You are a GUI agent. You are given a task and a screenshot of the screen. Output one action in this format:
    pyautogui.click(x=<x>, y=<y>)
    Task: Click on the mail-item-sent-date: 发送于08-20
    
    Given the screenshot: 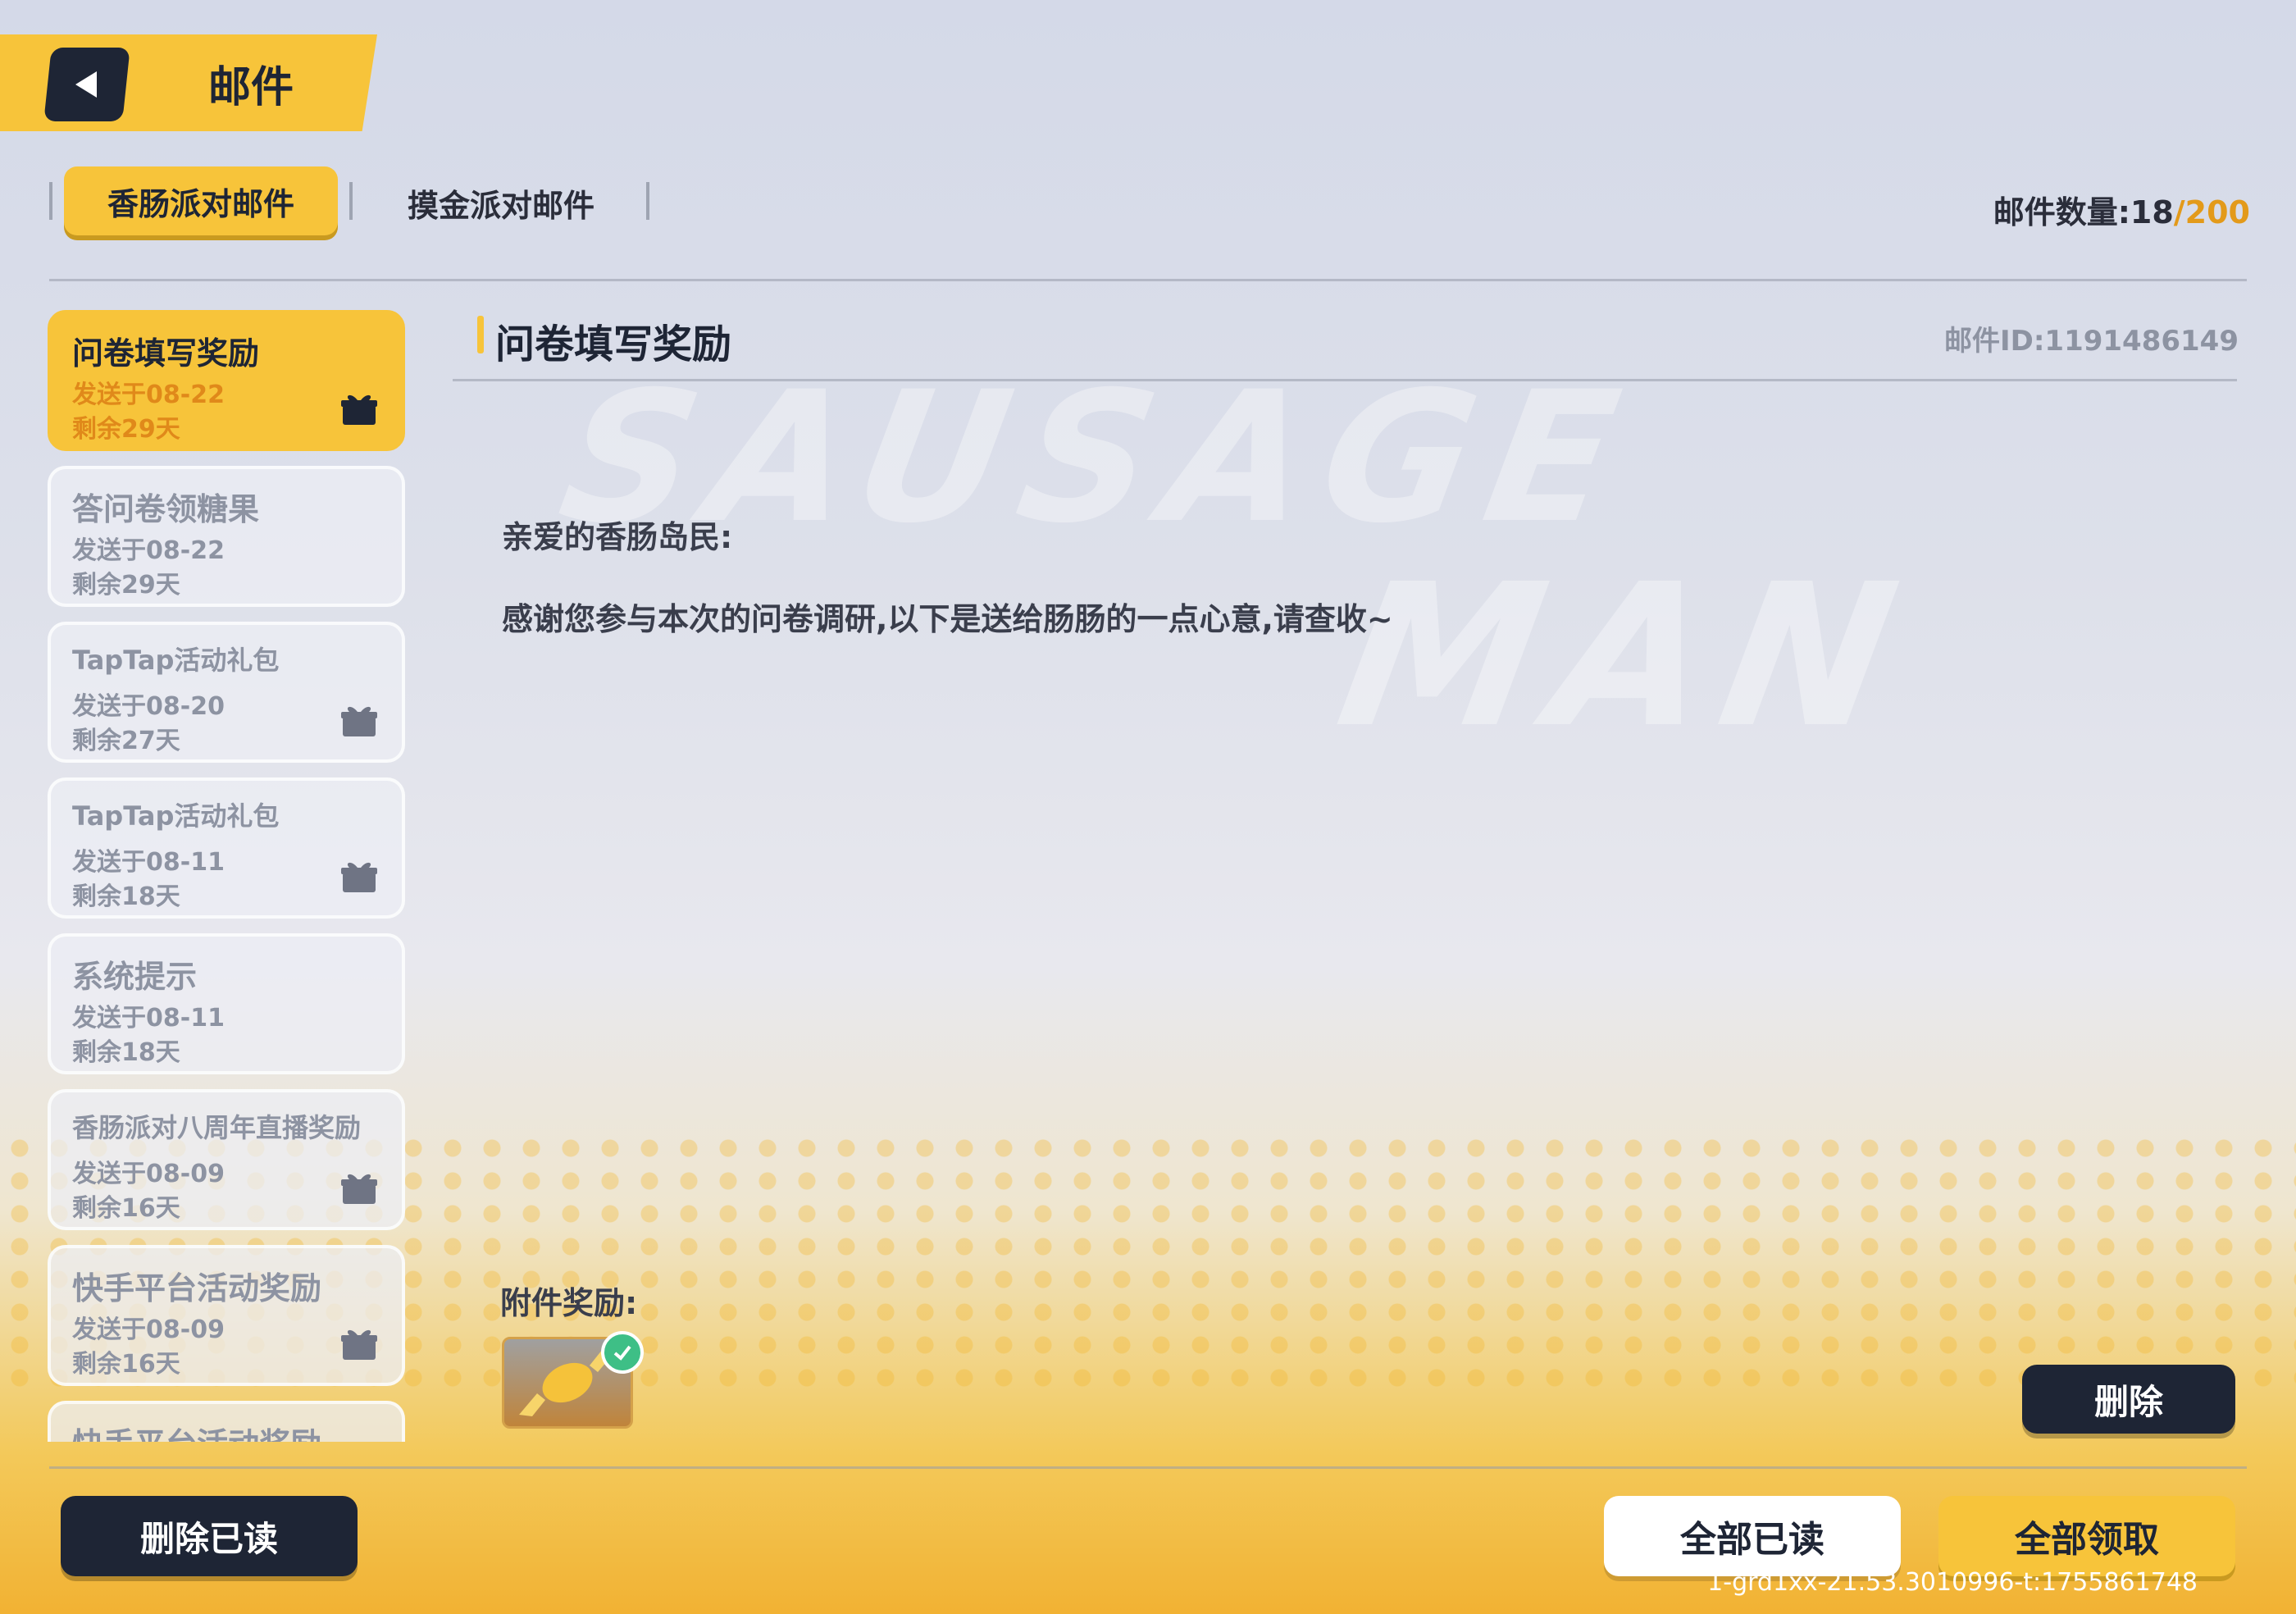 What is the action you would take?
    pyautogui.click(x=148, y=706)
    